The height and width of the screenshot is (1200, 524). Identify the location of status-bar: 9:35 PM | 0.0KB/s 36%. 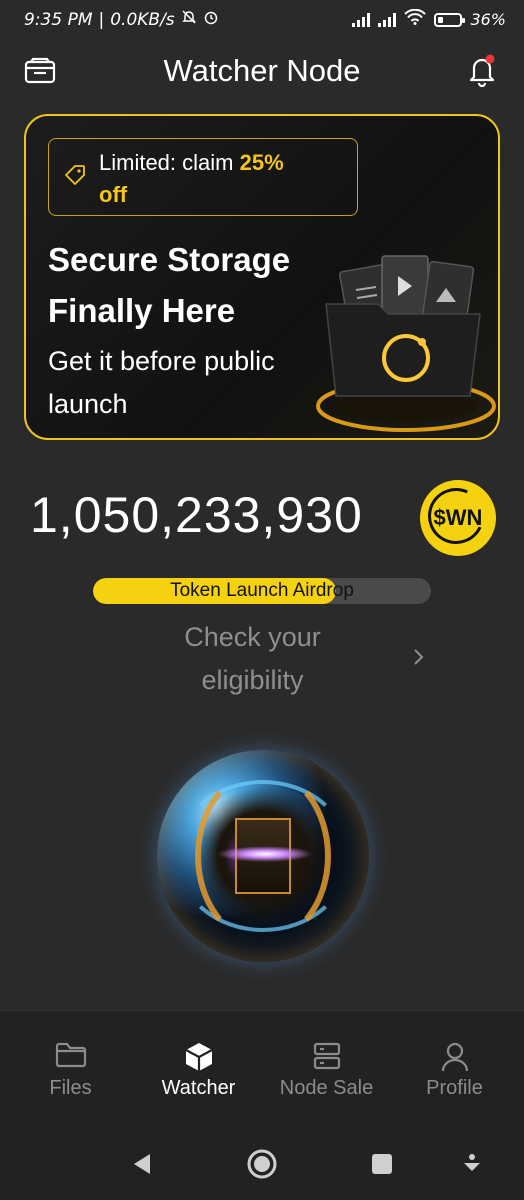
(262, 20).